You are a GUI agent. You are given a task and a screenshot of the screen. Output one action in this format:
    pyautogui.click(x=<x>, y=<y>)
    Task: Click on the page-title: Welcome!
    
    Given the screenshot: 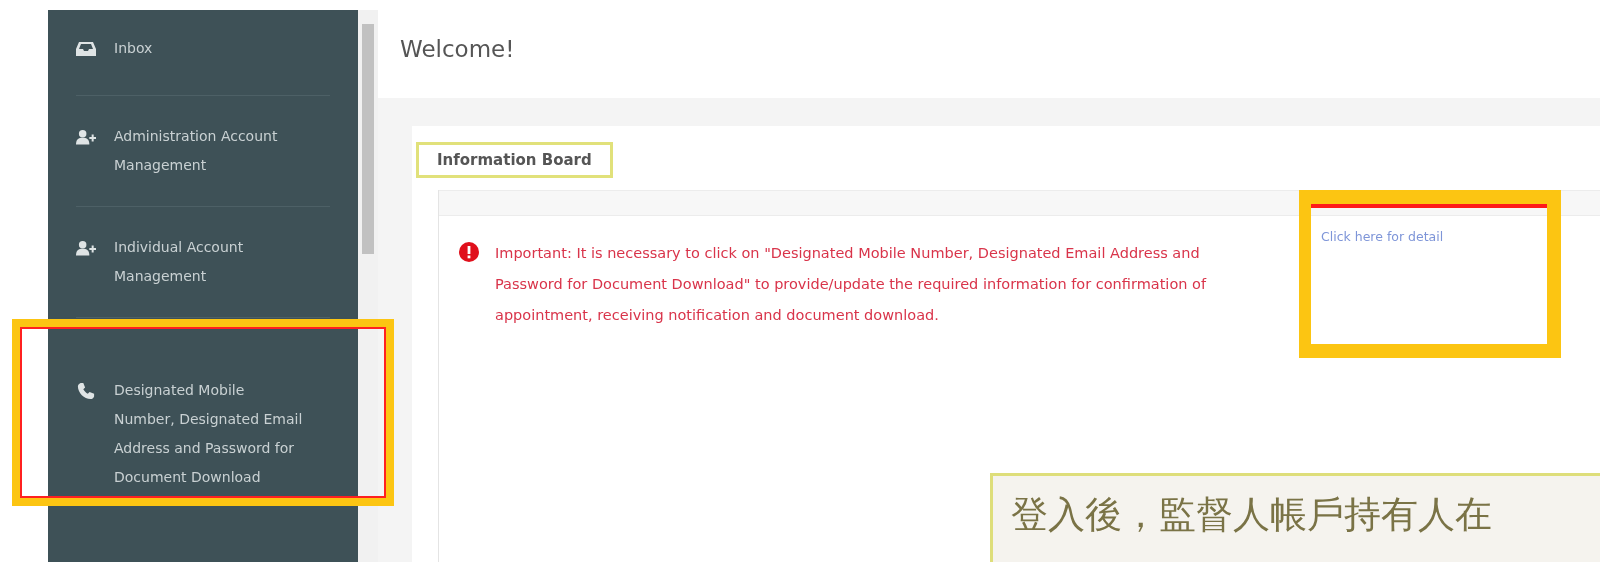 What is the action you would take?
    pyautogui.click(x=457, y=49)
    